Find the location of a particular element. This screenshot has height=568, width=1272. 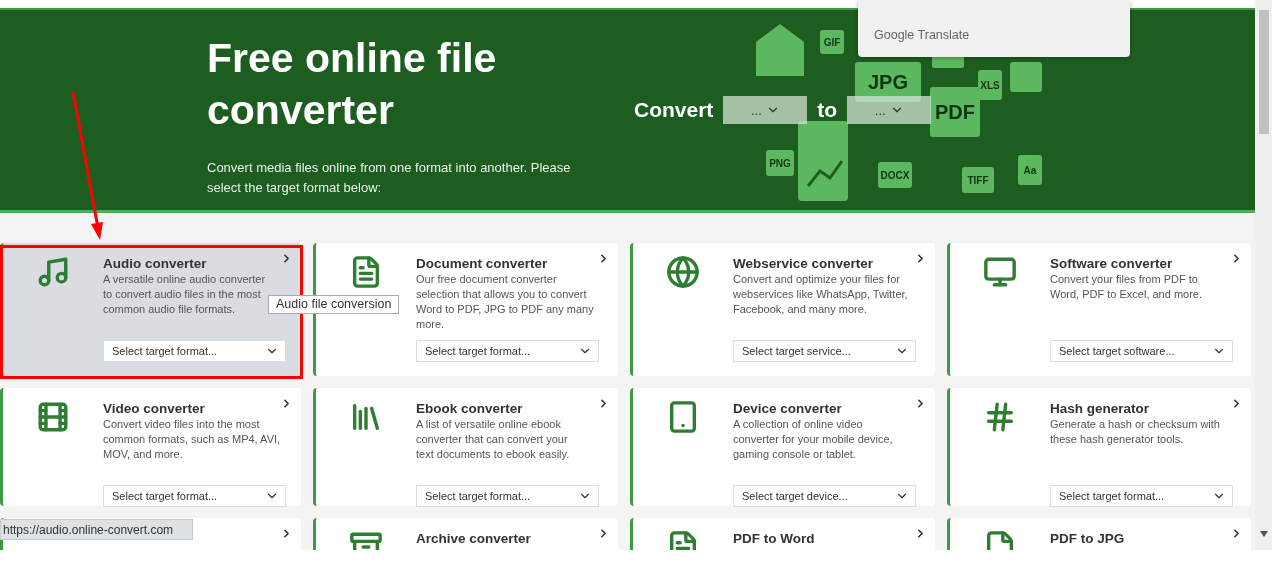

status-url-tooltip: https://audio.online-convert.com is located at coordinates (96, 529).